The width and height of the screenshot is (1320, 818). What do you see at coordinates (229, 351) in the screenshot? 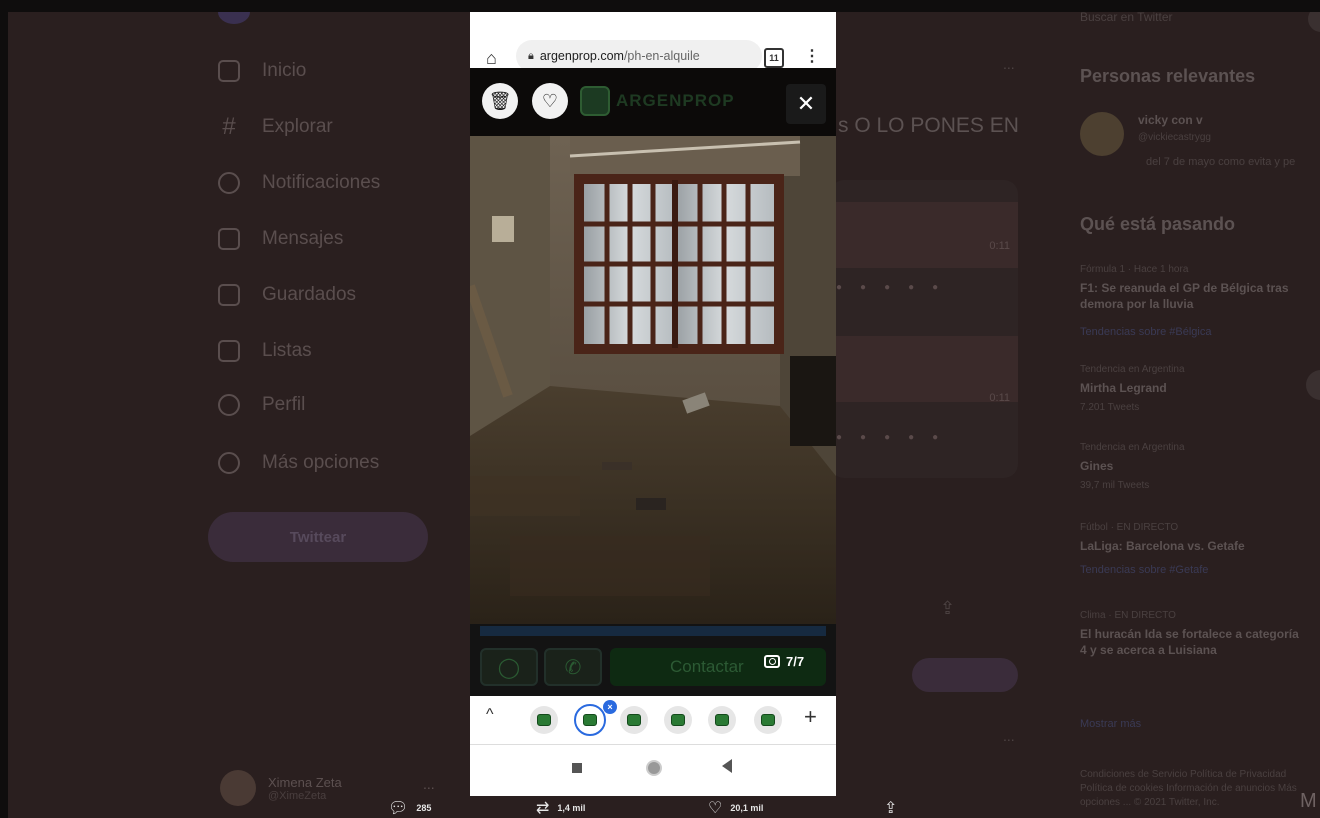
I see `list-icon` at bounding box center [229, 351].